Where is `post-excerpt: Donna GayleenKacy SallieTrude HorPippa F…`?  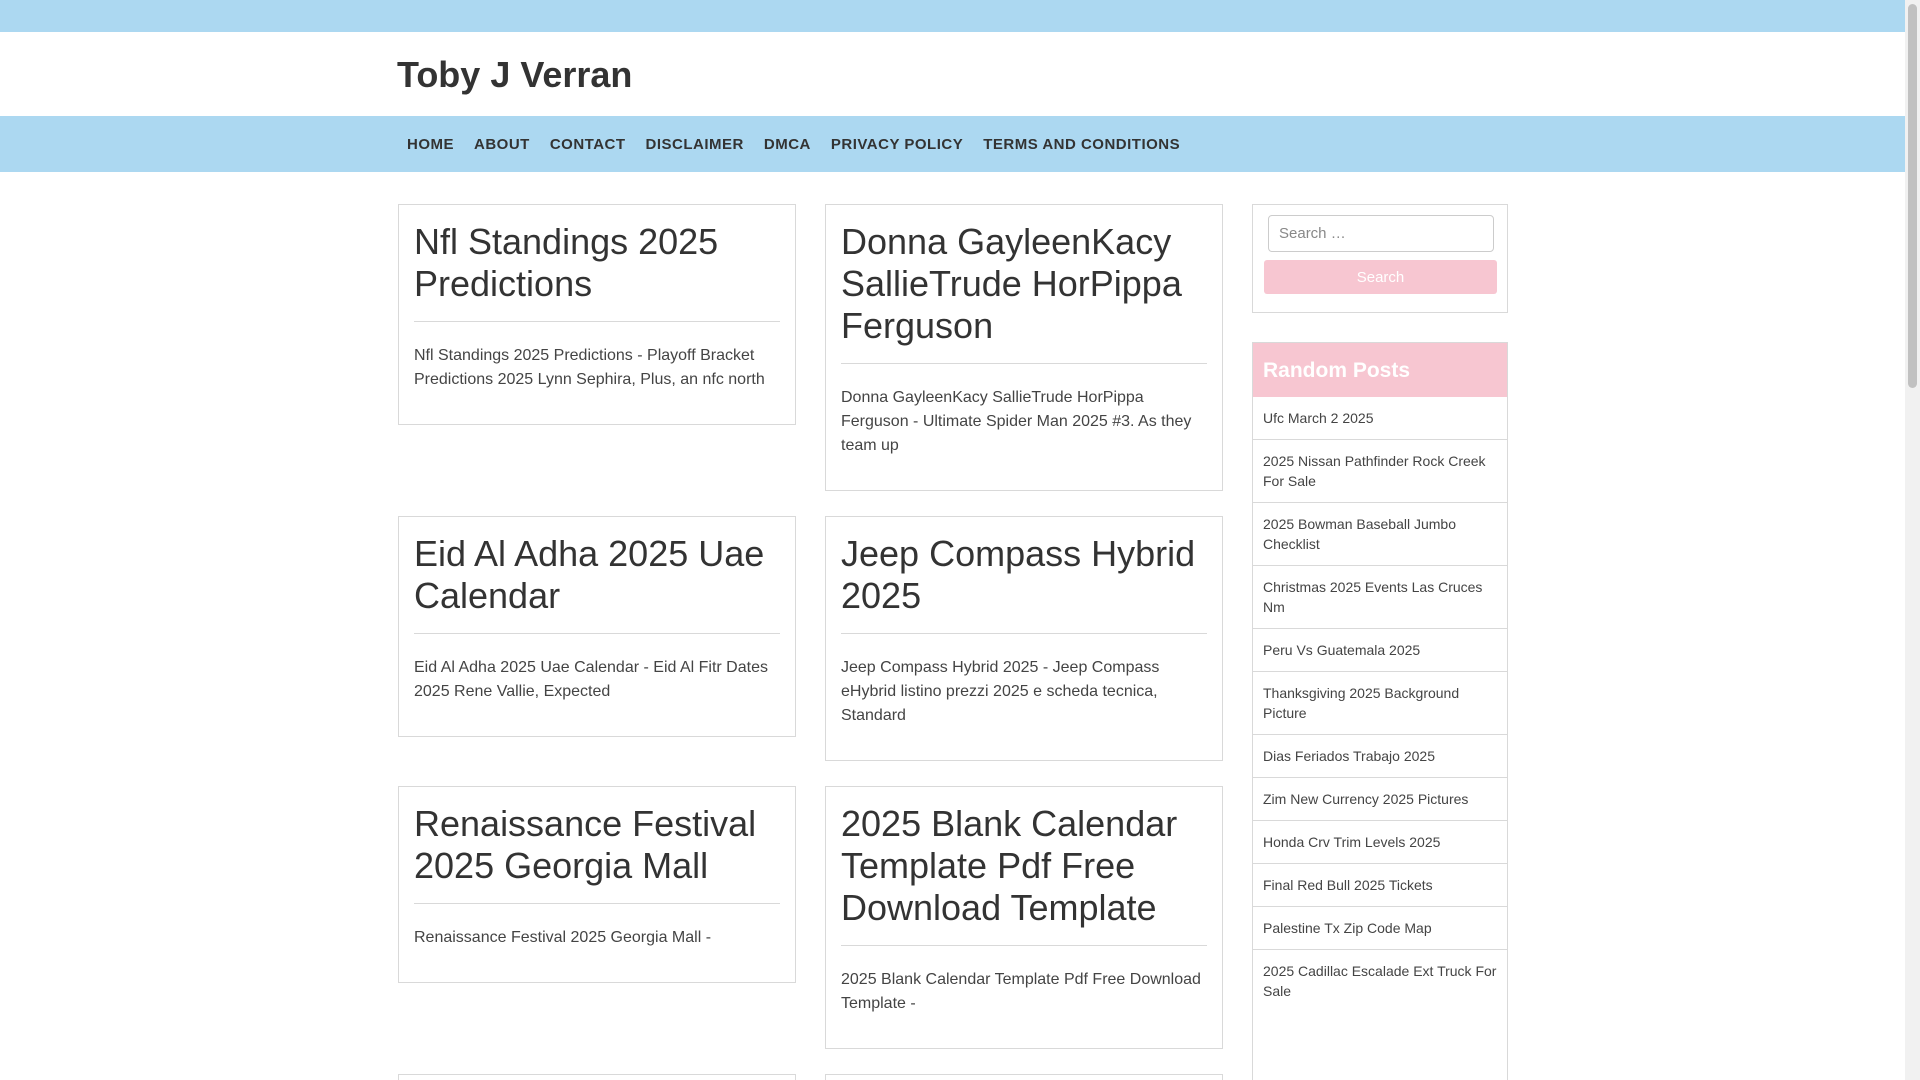 post-excerpt: Donna GayleenKacy SallieTrude HorPippa F… is located at coordinates (1016, 421).